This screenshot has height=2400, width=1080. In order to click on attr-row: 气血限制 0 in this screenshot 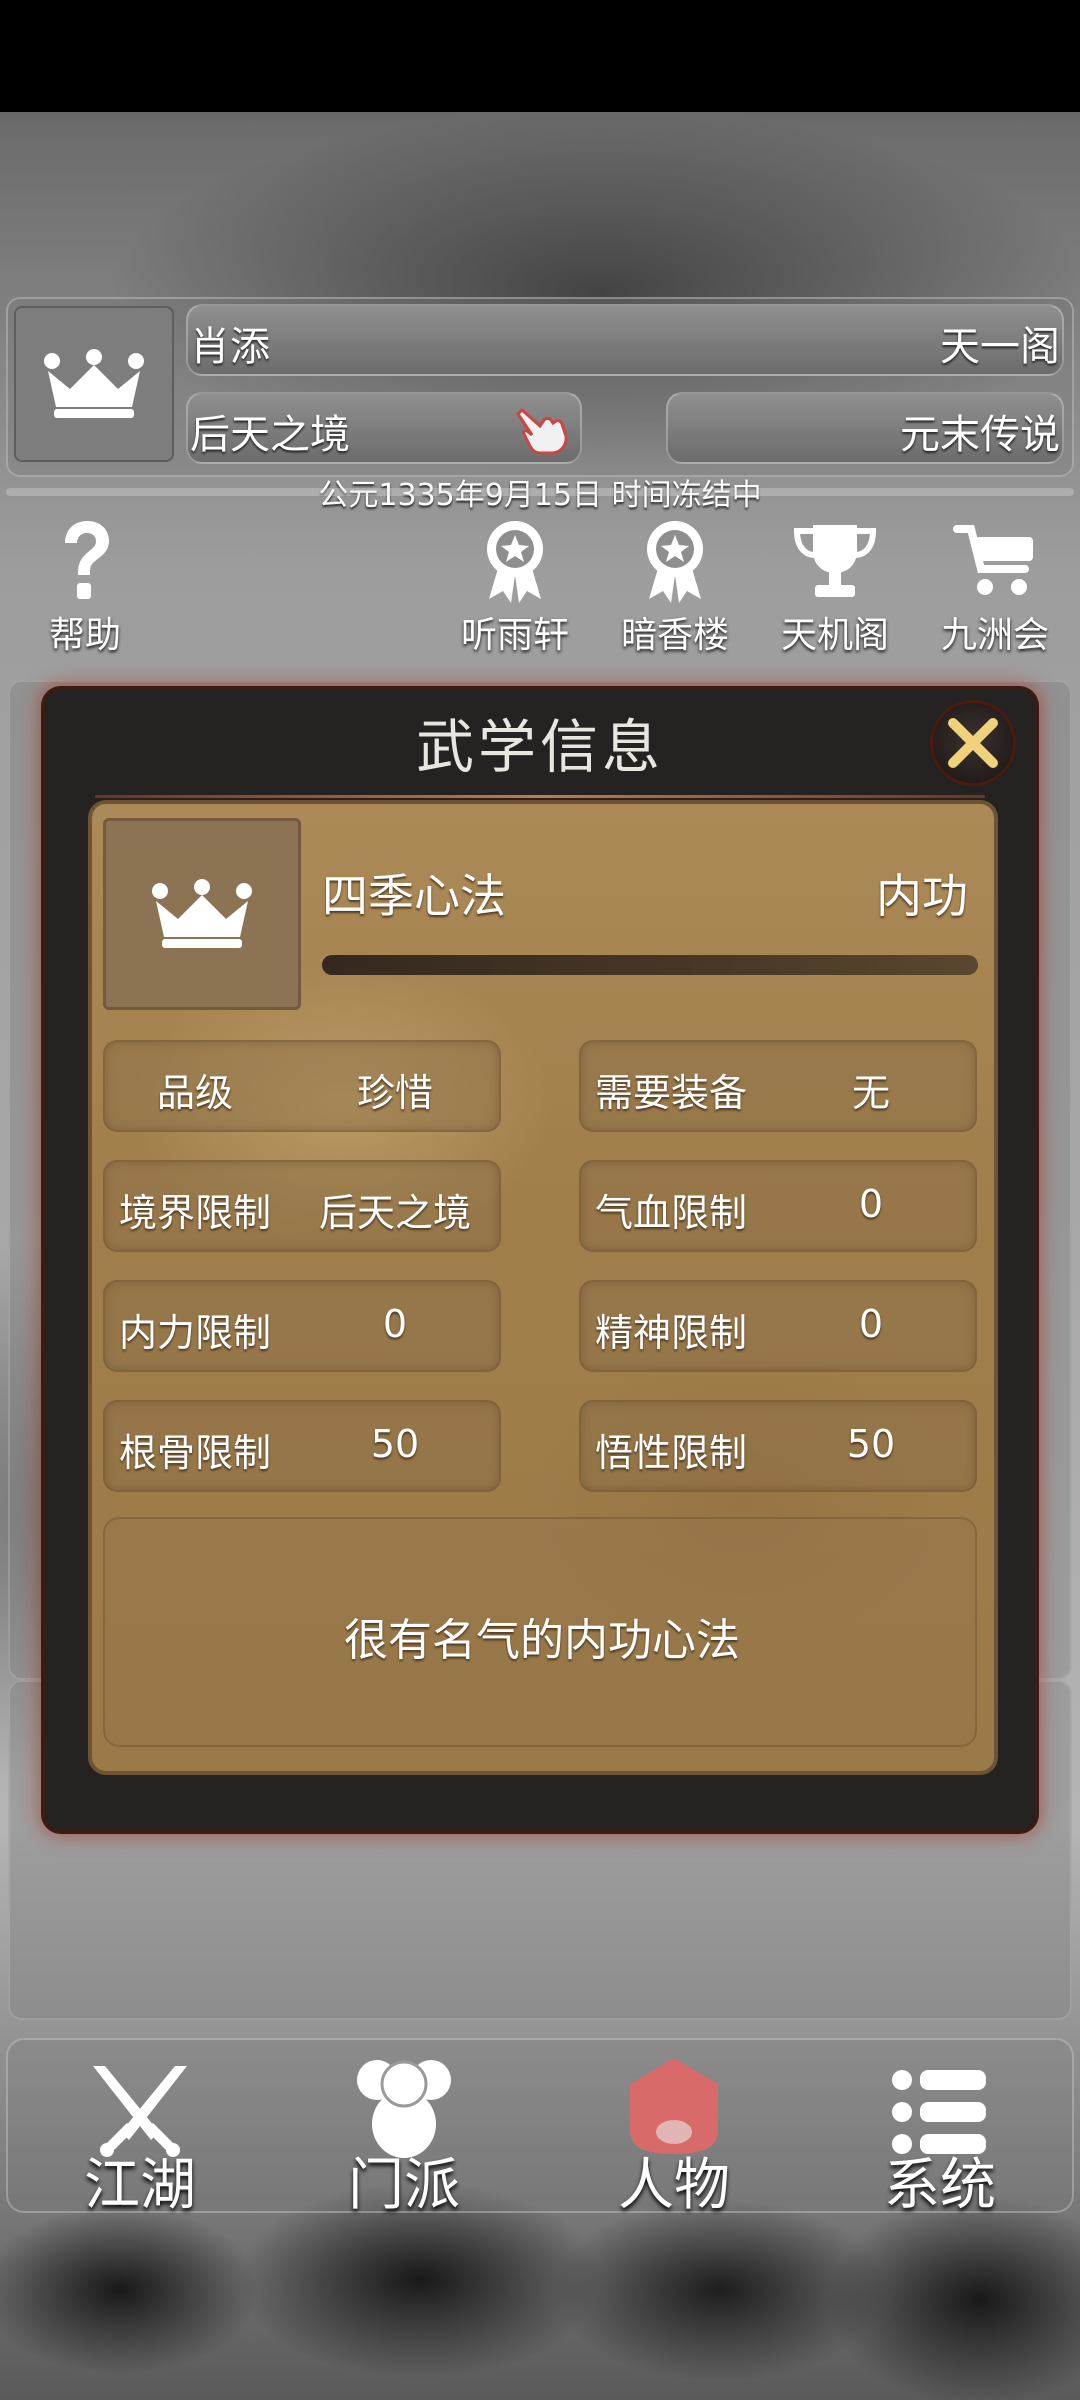, I will do `click(778, 1206)`.